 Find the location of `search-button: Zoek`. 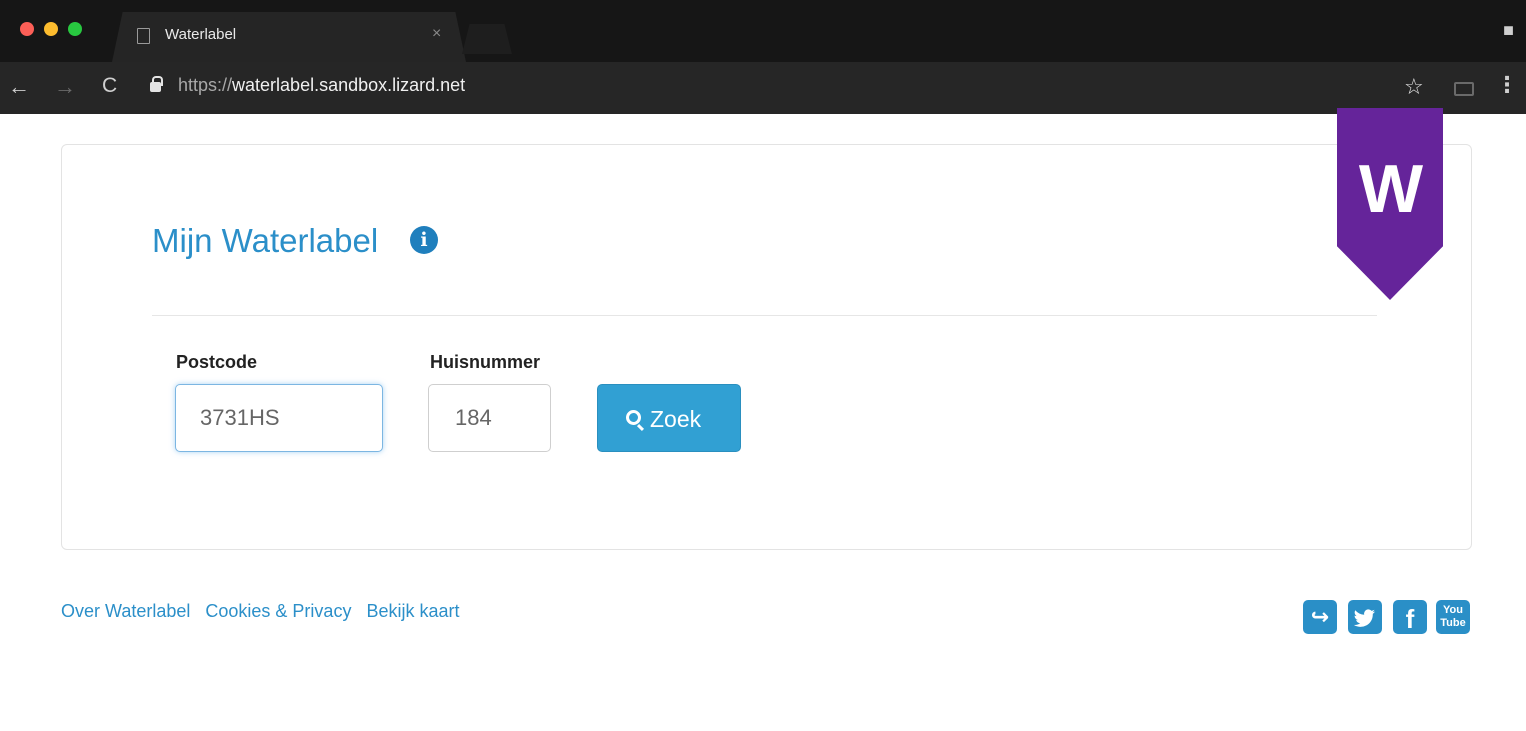

search-button: Zoek is located at coordinates (669, 418).